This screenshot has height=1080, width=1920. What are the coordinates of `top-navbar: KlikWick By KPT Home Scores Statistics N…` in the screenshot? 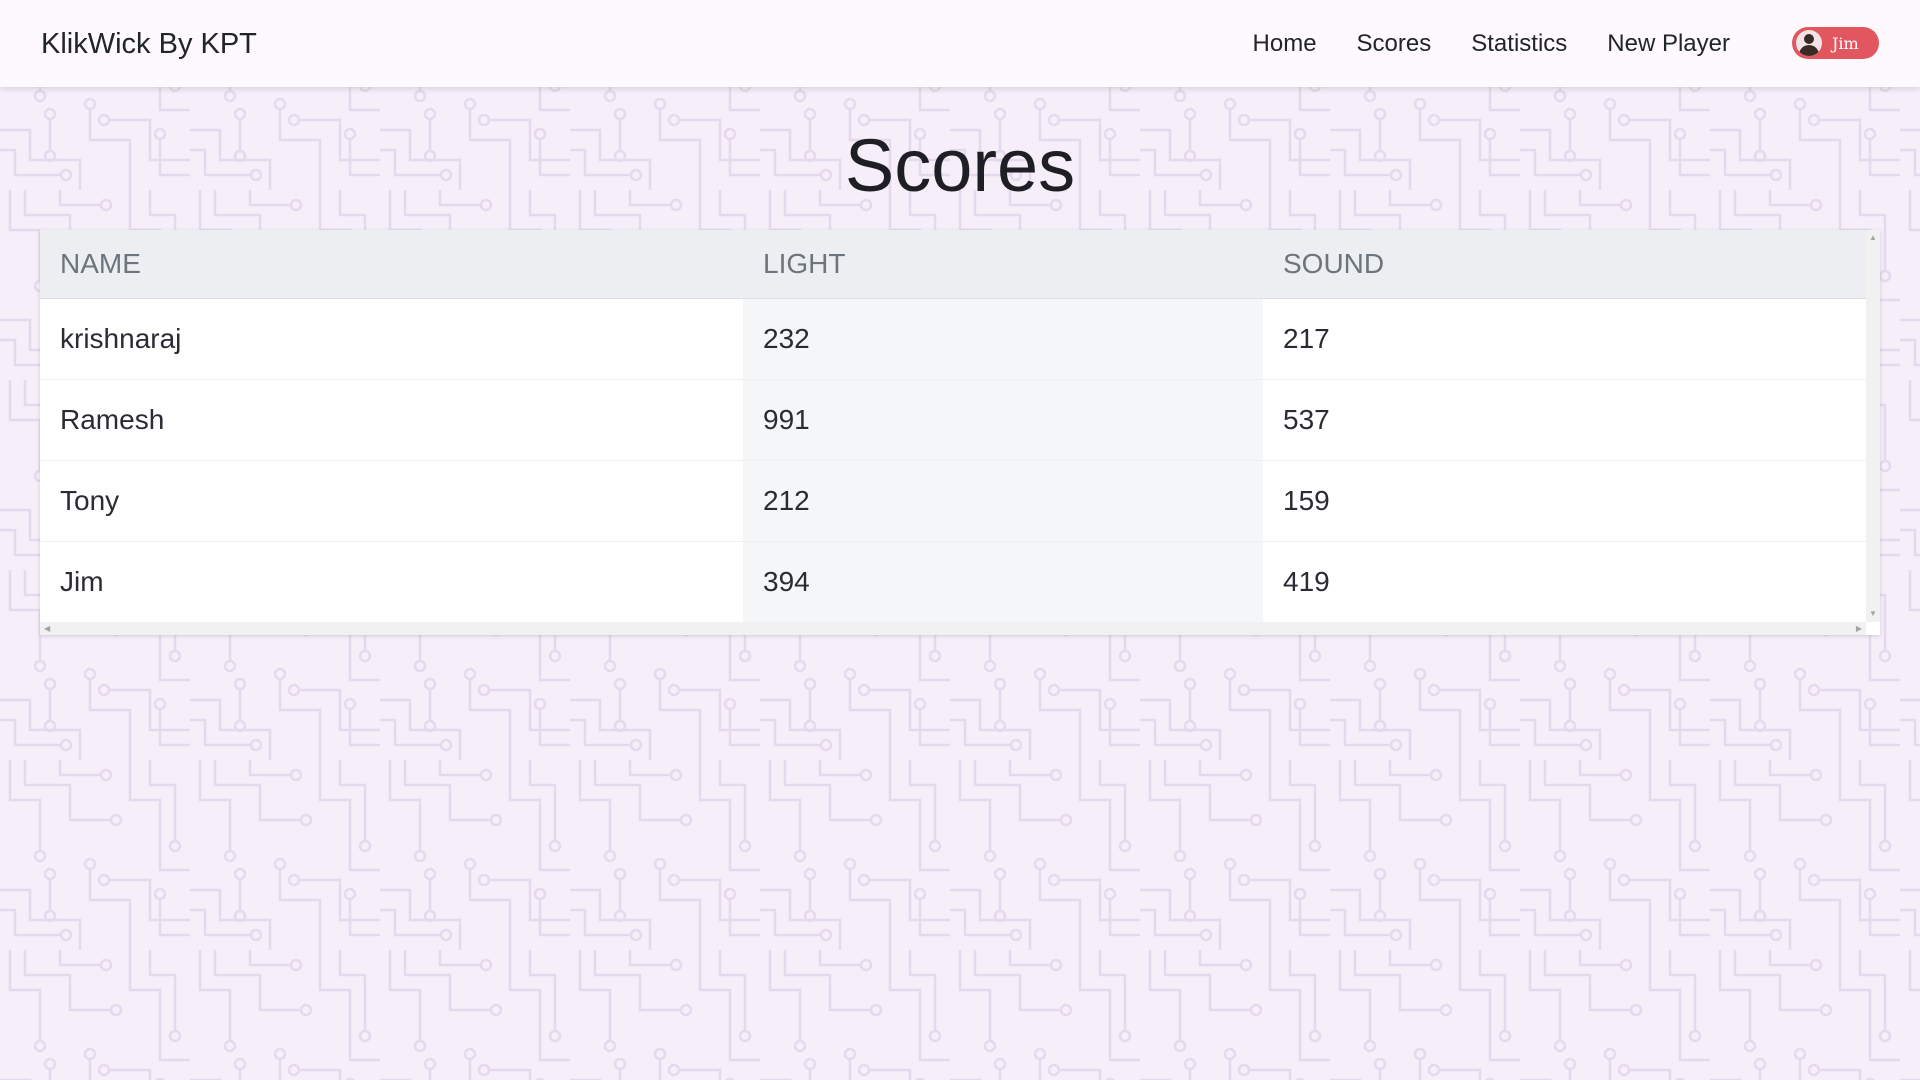 It's located at (960, 43).